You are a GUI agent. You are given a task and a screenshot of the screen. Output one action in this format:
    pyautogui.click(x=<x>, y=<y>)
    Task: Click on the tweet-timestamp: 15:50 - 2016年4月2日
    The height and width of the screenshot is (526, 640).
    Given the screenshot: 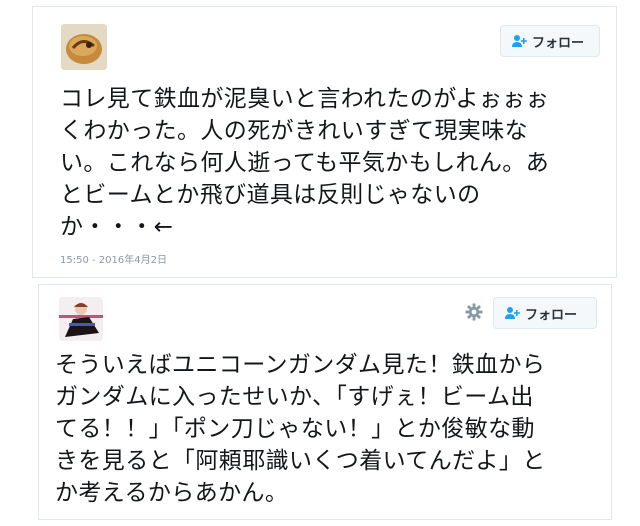 What is the action you would take?
    pyautogui.click(x=113, y=258)
    